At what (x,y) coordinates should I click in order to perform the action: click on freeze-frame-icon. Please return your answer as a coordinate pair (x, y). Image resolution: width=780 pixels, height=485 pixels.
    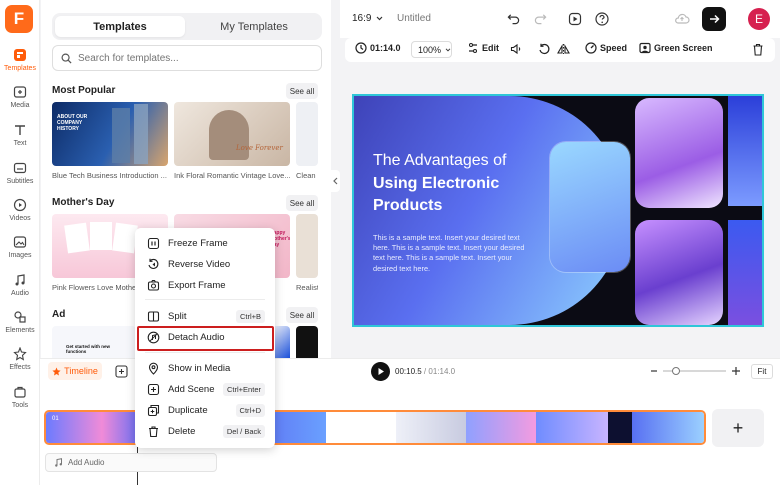
    Looking at the image, I should click on (153, 243).